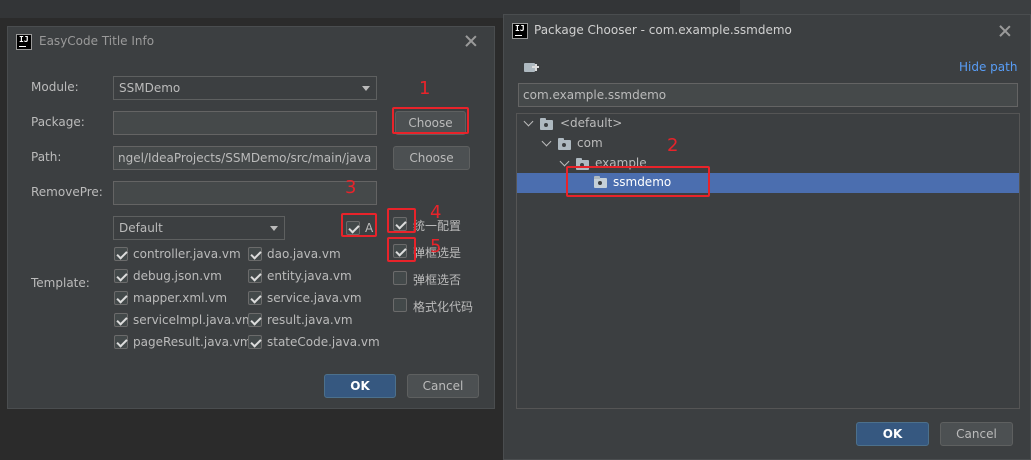 This screenshot has height=460, width=1031. I want to click on tree-node-com: com, so click(590, 143).